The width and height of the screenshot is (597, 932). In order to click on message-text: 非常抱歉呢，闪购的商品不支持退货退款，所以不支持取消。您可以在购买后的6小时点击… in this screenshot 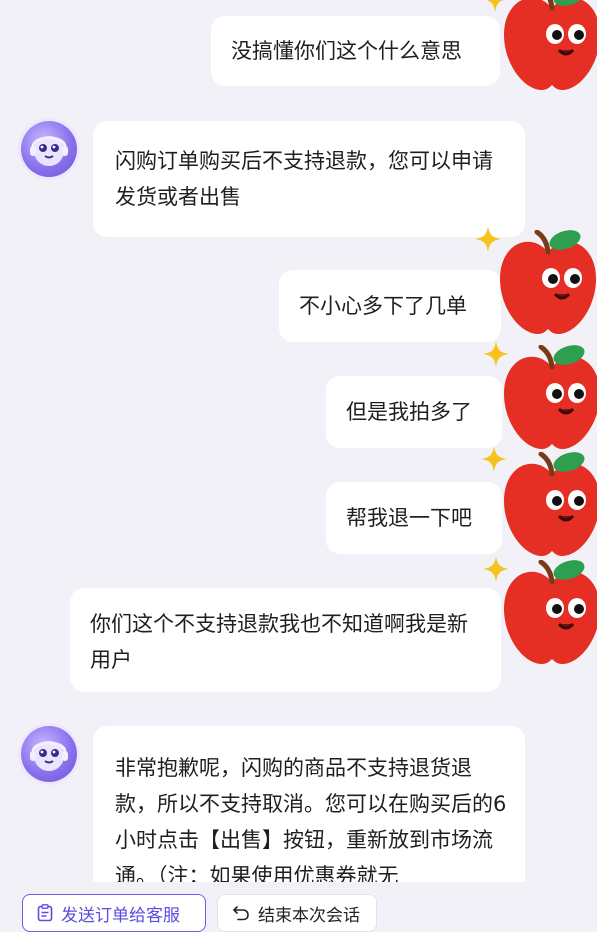, I will do `click(311, 821)`.